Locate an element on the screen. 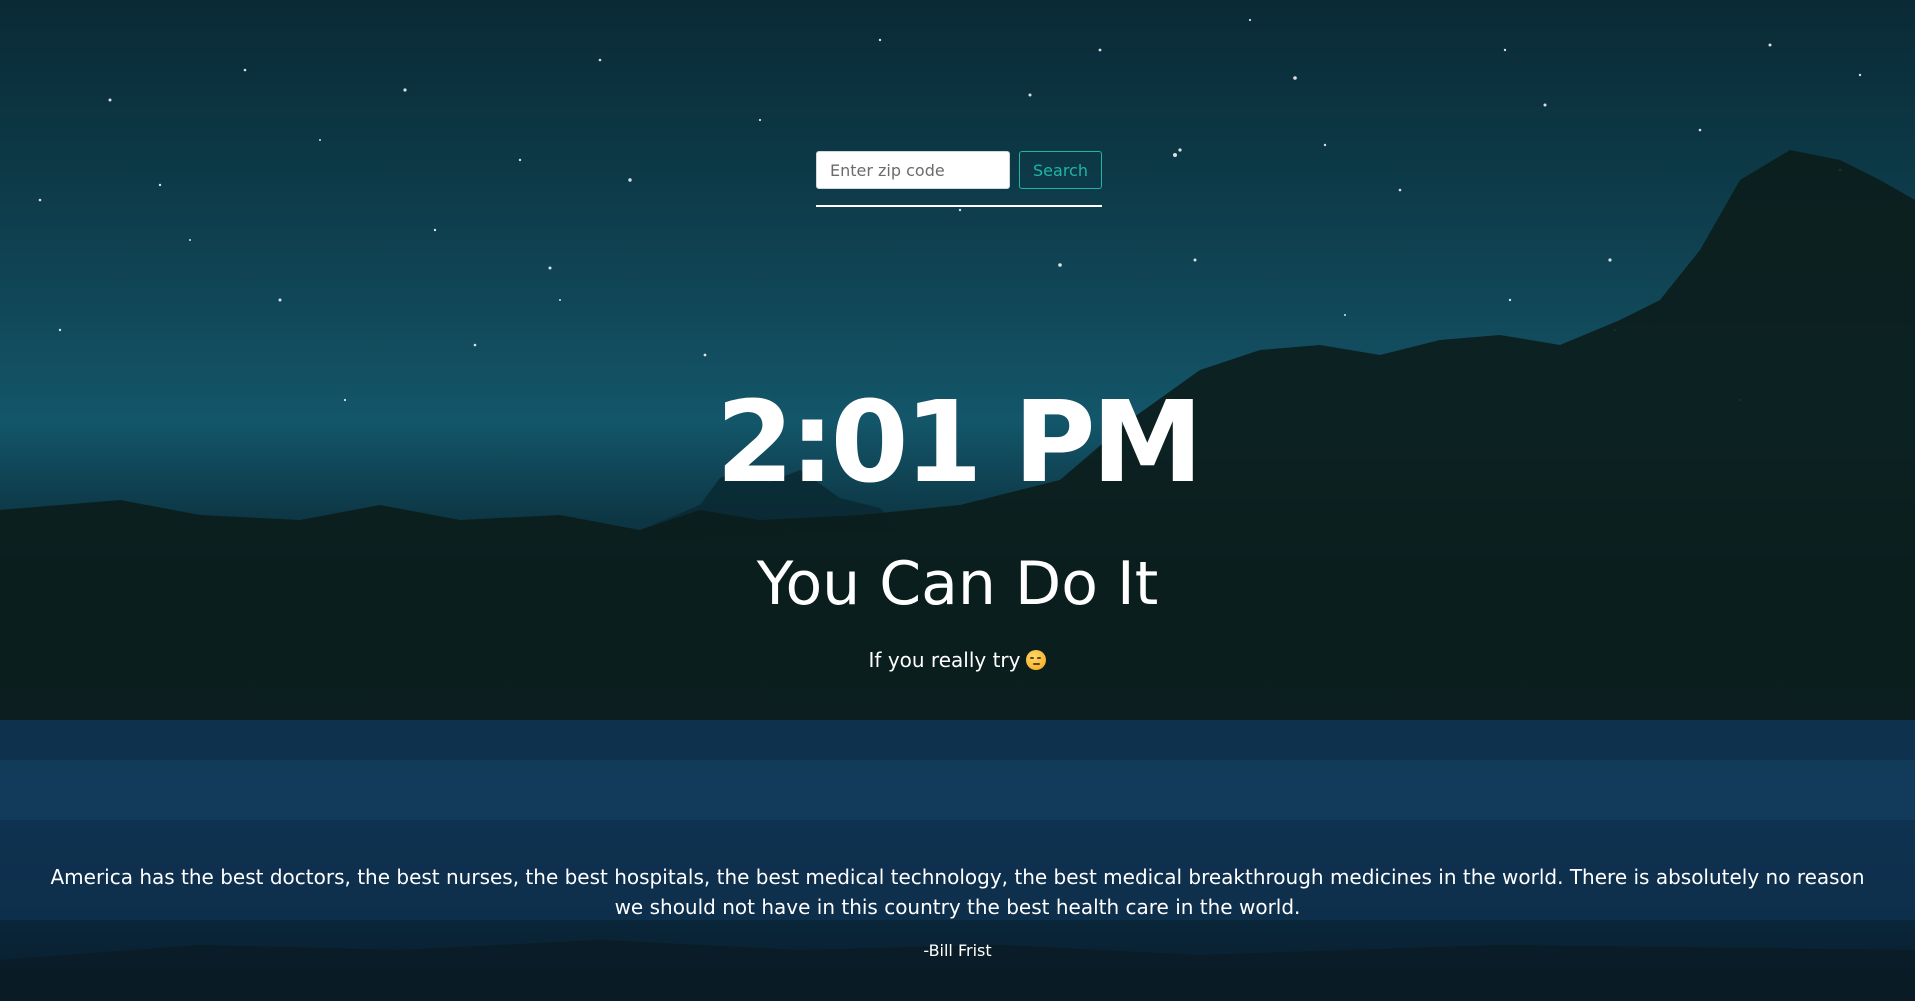 The height and width of the screenshot is (1001, 1915). quote-author: -Bill Frist is located at coordinates (957, 950).